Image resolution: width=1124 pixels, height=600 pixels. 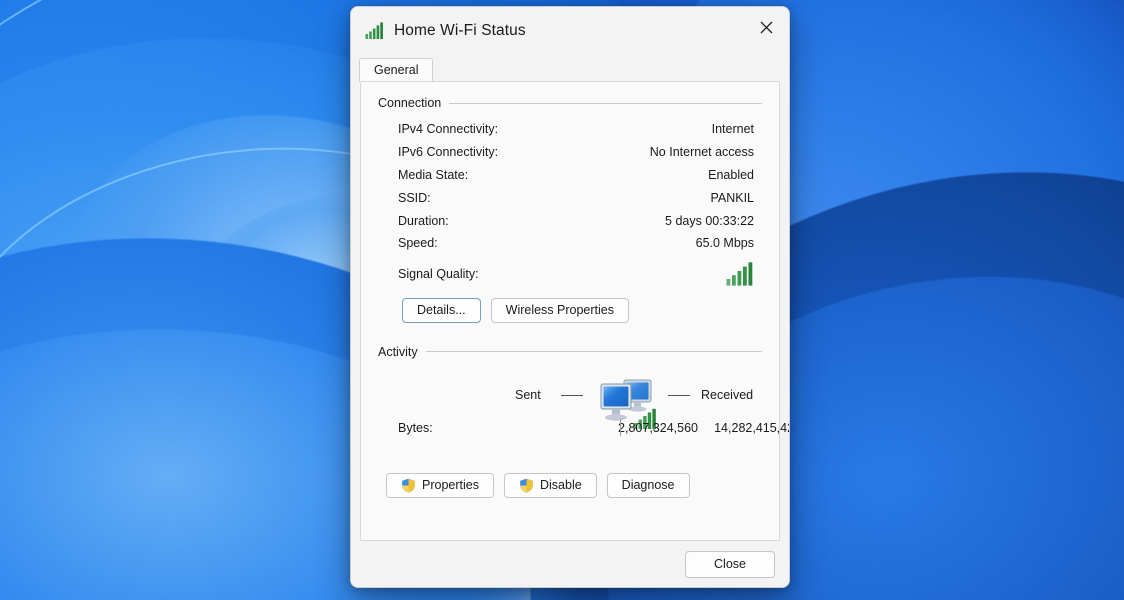 What do you see at coordinates (560, 485) in the screenshot?
I see `disable-button-label: Disable` at bounding box center [560, 485].